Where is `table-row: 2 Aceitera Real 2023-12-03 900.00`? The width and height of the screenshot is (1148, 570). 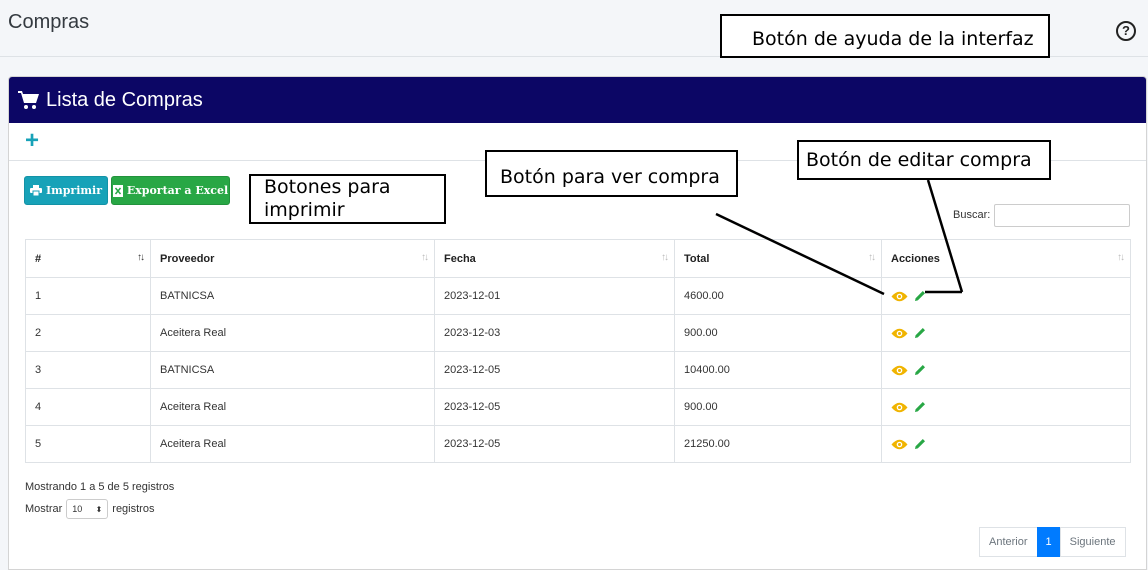 table-row: 2 Aceitera Real 2023-12-03 900.00 is located at coordinates (578, 333).